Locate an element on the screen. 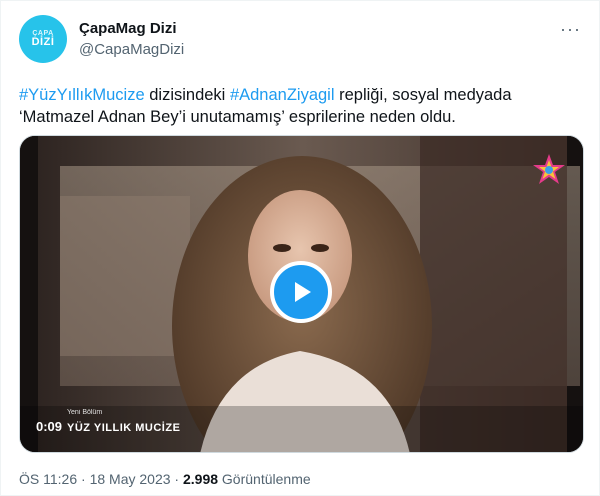 The height and width of the screenshot is (496, 600). author-name: ÇapaMag Dizi is located at coordinates (128, 28).